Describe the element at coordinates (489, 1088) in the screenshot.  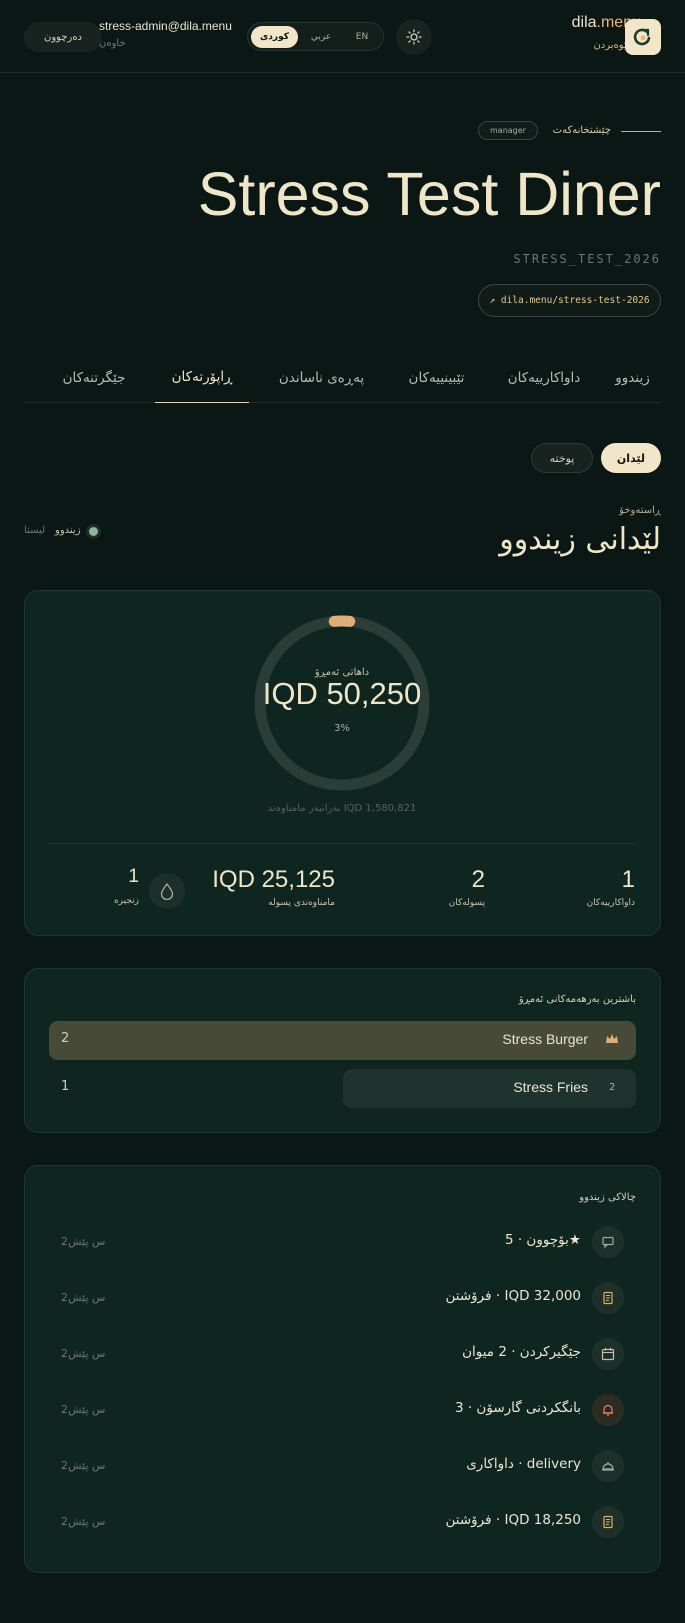
I see `top-item-bar` at that location.